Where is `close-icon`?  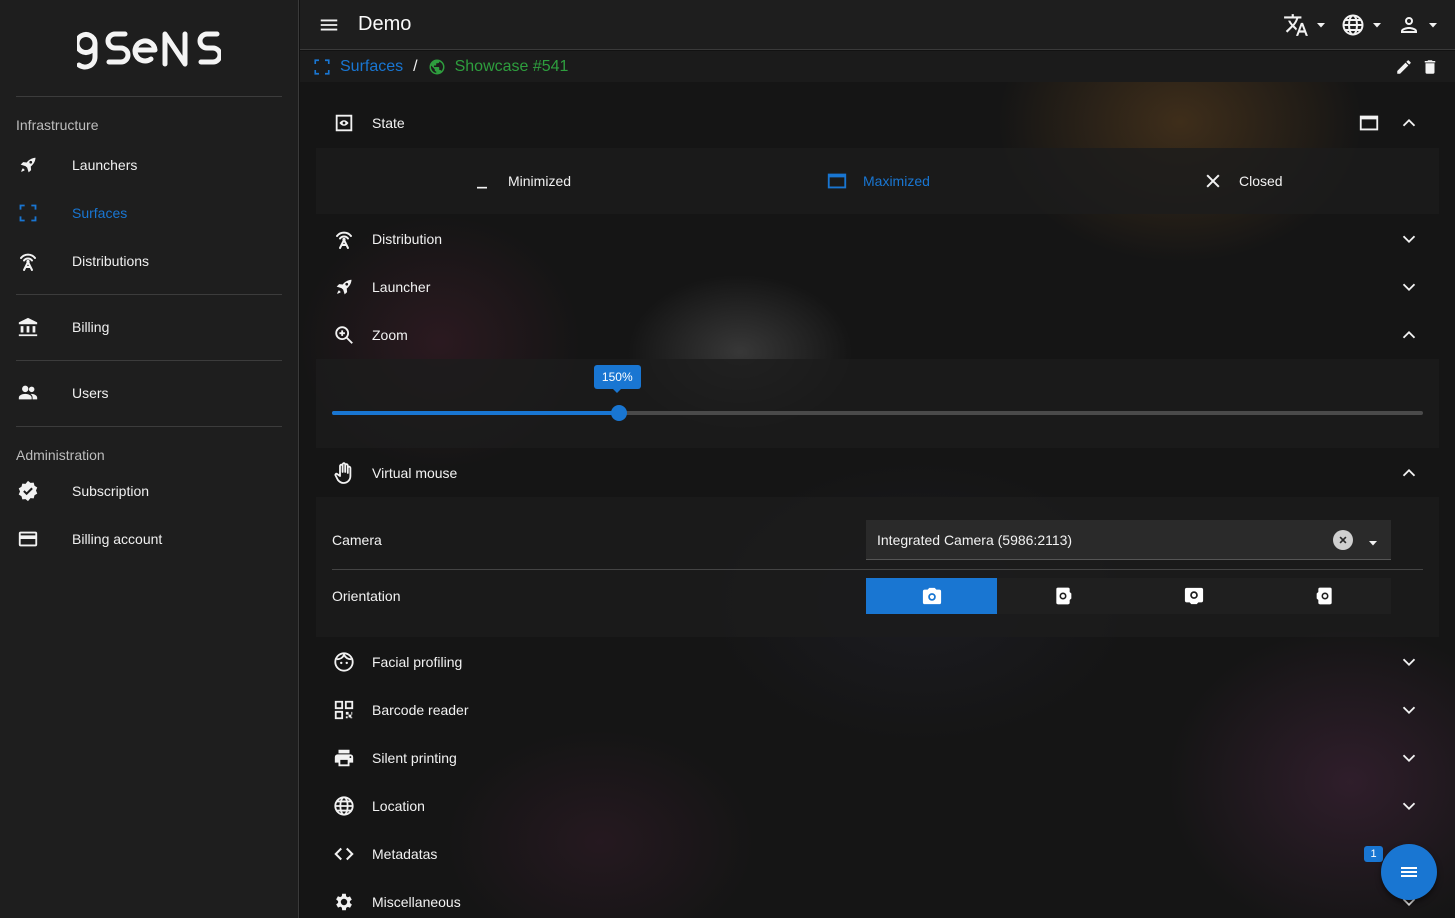
close-icon is located at coordinates (1213, 181).